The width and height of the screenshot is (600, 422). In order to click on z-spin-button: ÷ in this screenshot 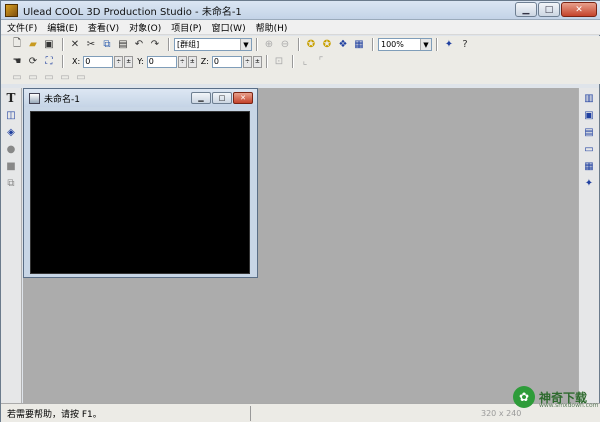, I will do `click(247, 61)`.